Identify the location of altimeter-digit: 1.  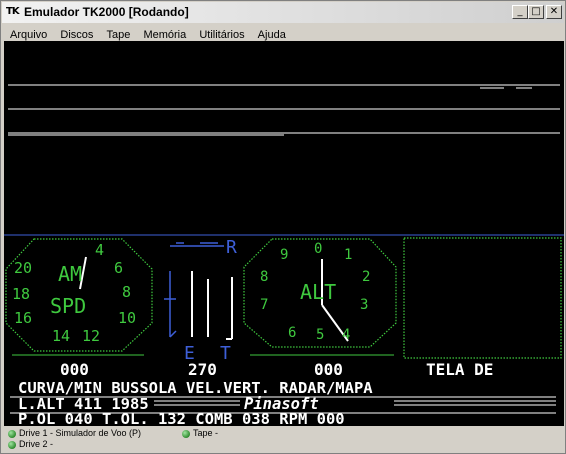
(348, 255).